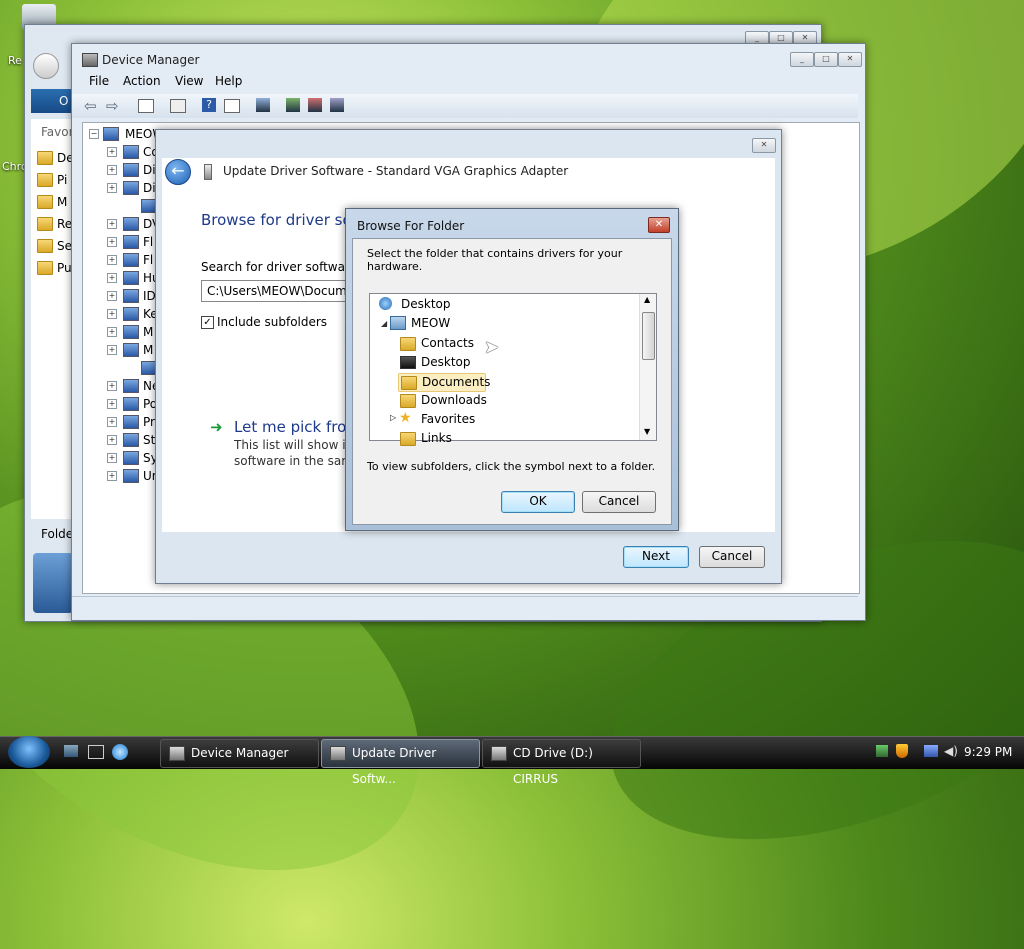  Describe the element at coordinates (405, 418) in the screenshot. I see `star-icon: ★` at that location.